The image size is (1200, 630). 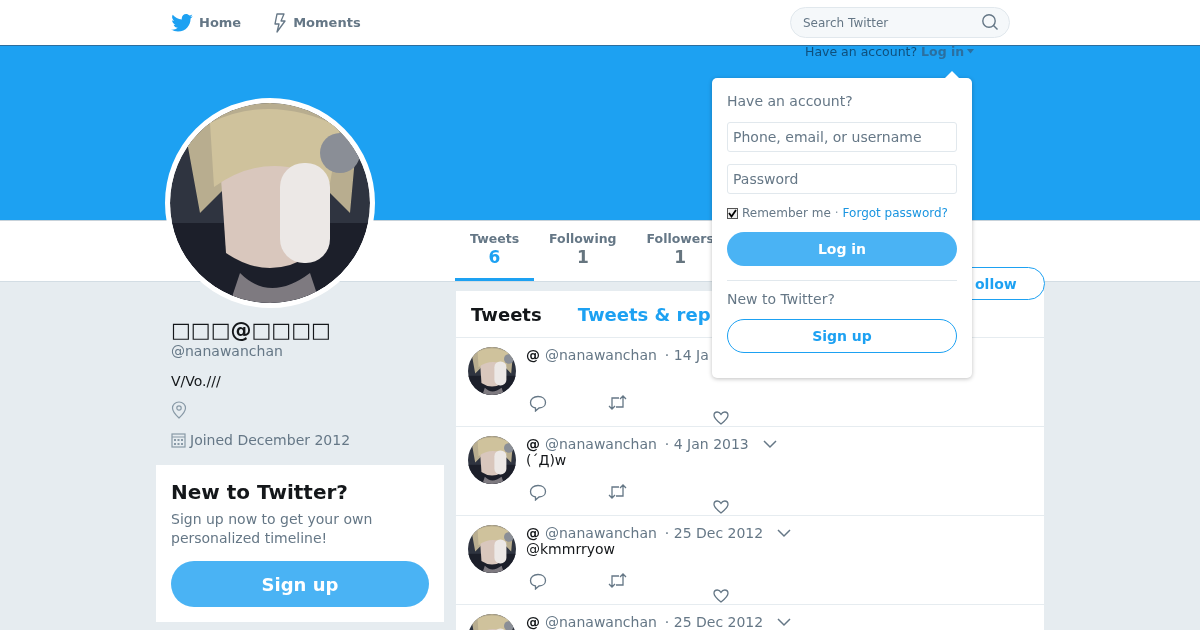 What do you see at coordinates (583, 238) in the screenshot?
I see `stat-label: Following` at bounding box center [583, 238].